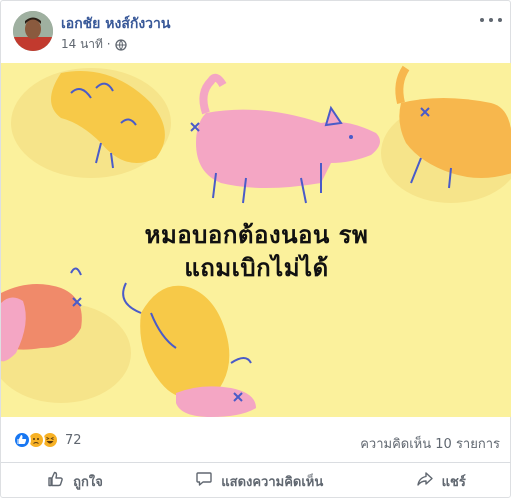 This screenshot has height=498, width=511. What do you see at coordinates (256, 32) in the screenshot?
I see `post-header: เอกชัย หงส์กังวาน 14 นาที ·` at bounding box center [256, 32].